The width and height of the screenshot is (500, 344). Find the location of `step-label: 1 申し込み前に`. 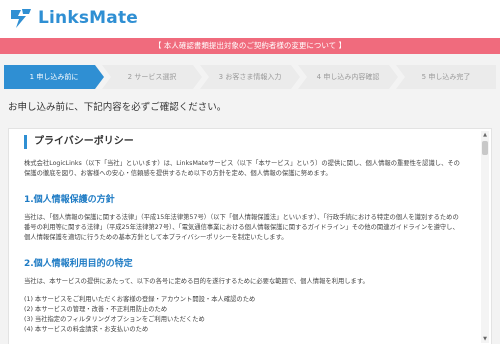

step-label: 1 申し込み前に is located at coordinates (54, 77).